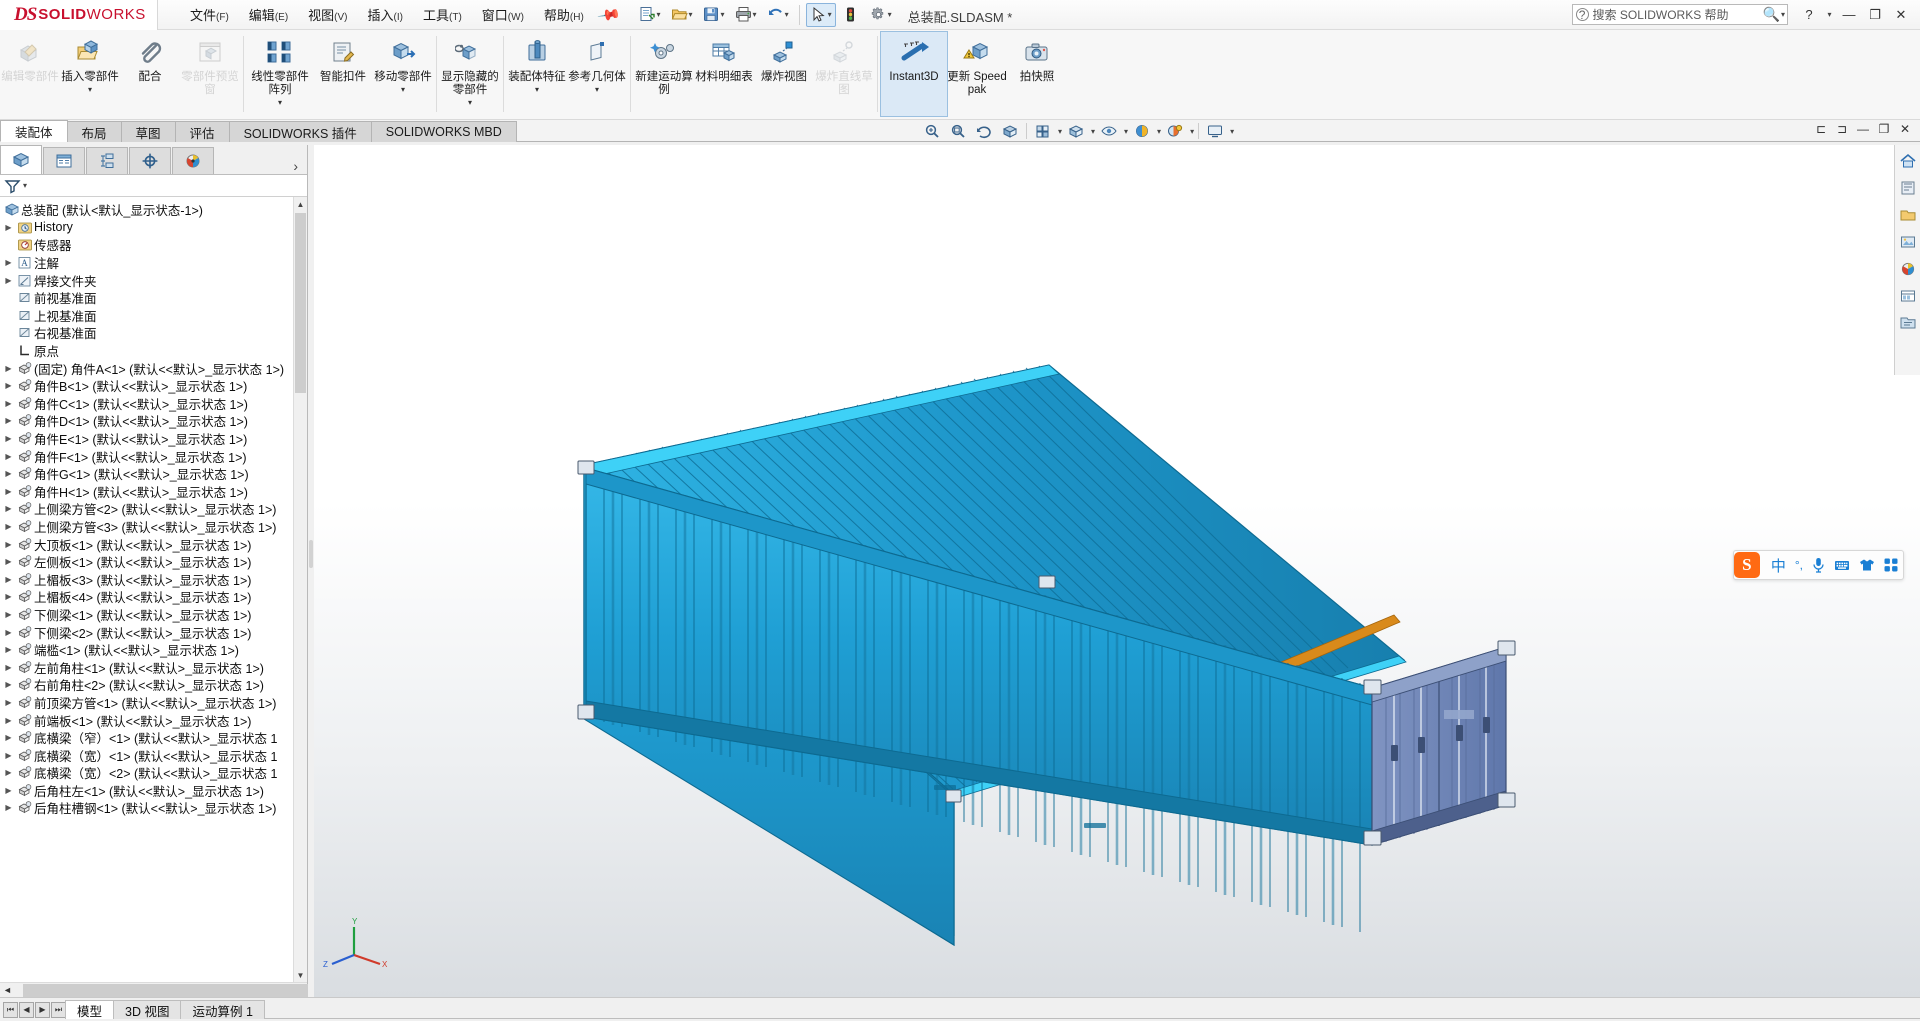  I want to click on feature-tree-item: ▶ A 注解, so click(153, 263).